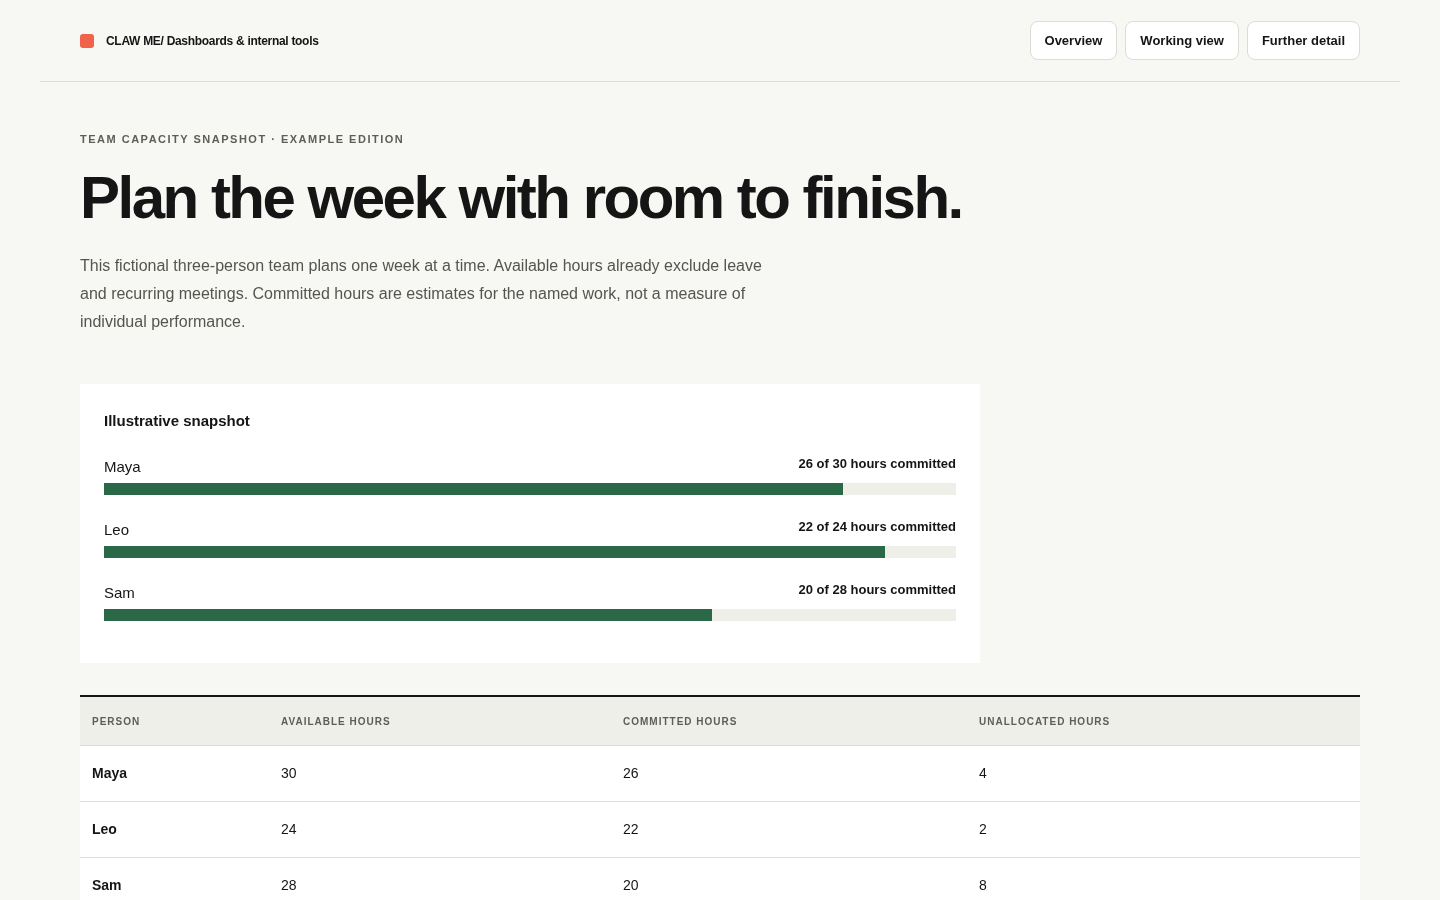 Image resolution: width=1440 pixels, height=900 pixels. I want to click on nav-button: Overview, so click(1073, 40).